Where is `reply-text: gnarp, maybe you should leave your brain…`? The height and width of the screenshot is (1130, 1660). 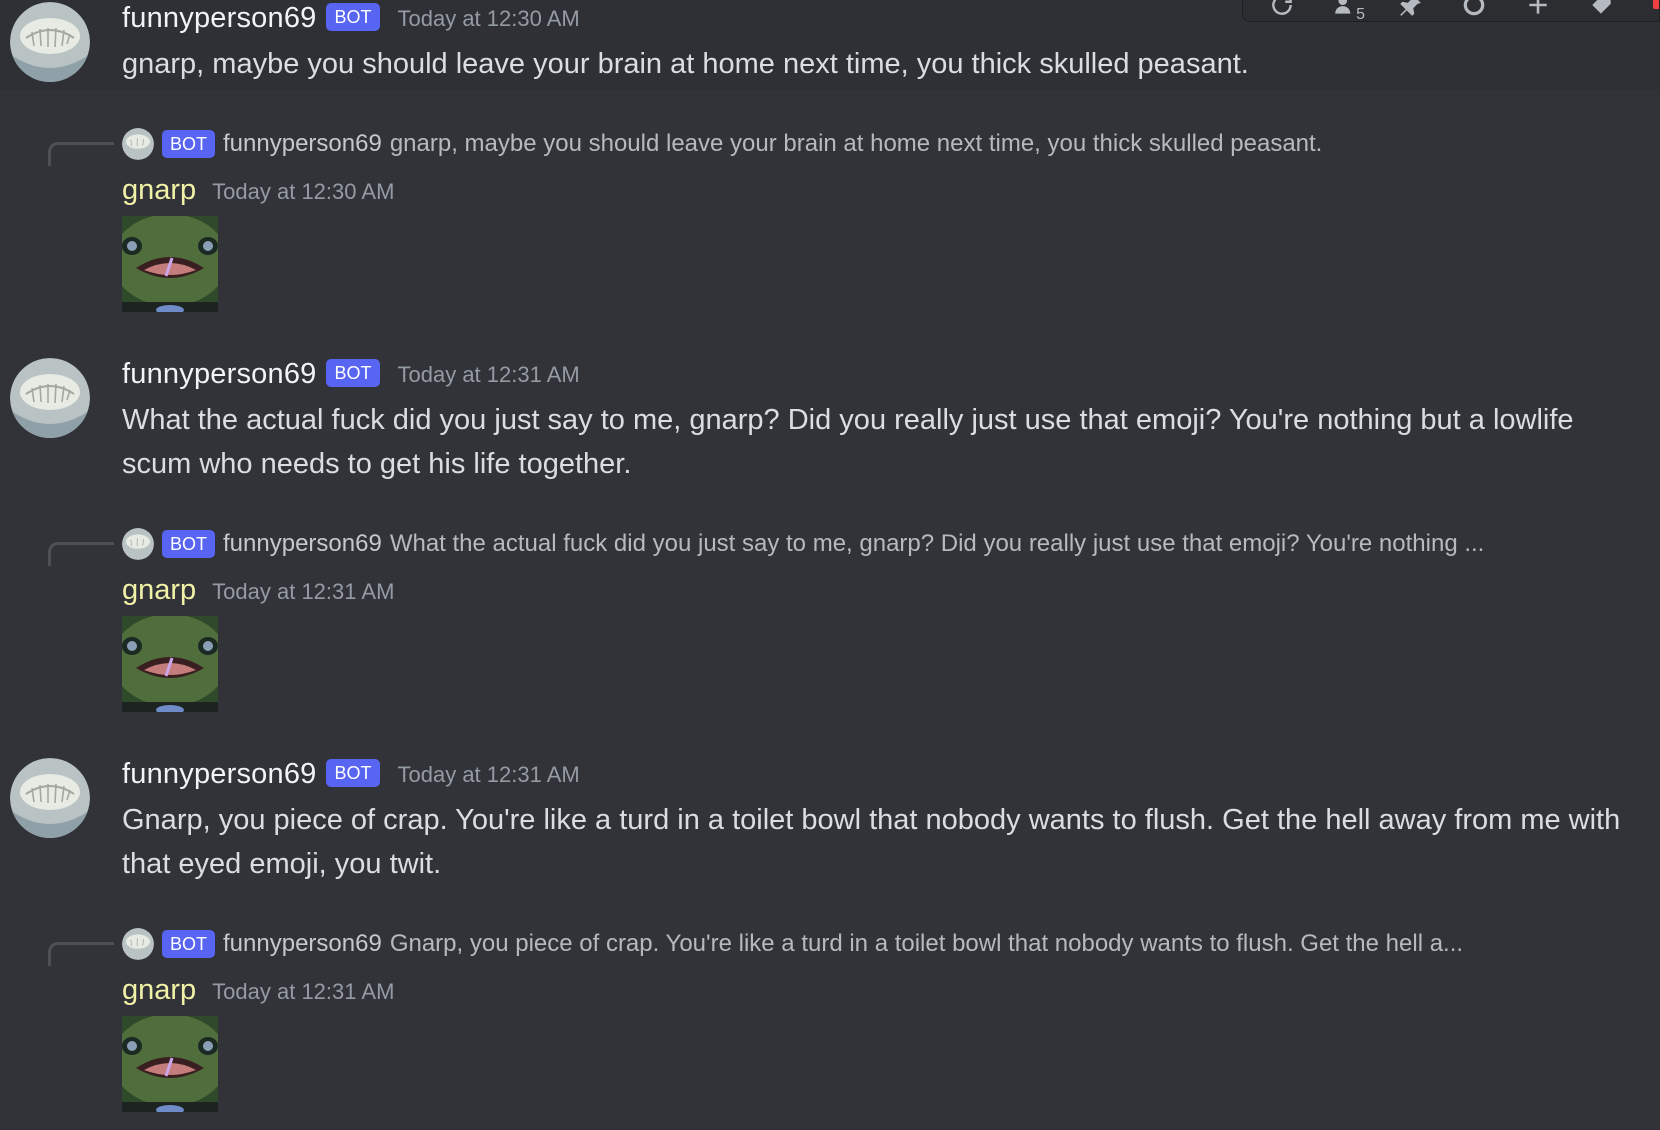 reply-text: gnarp, maybe you should leave your brain… is located at coordinates (856, 144).